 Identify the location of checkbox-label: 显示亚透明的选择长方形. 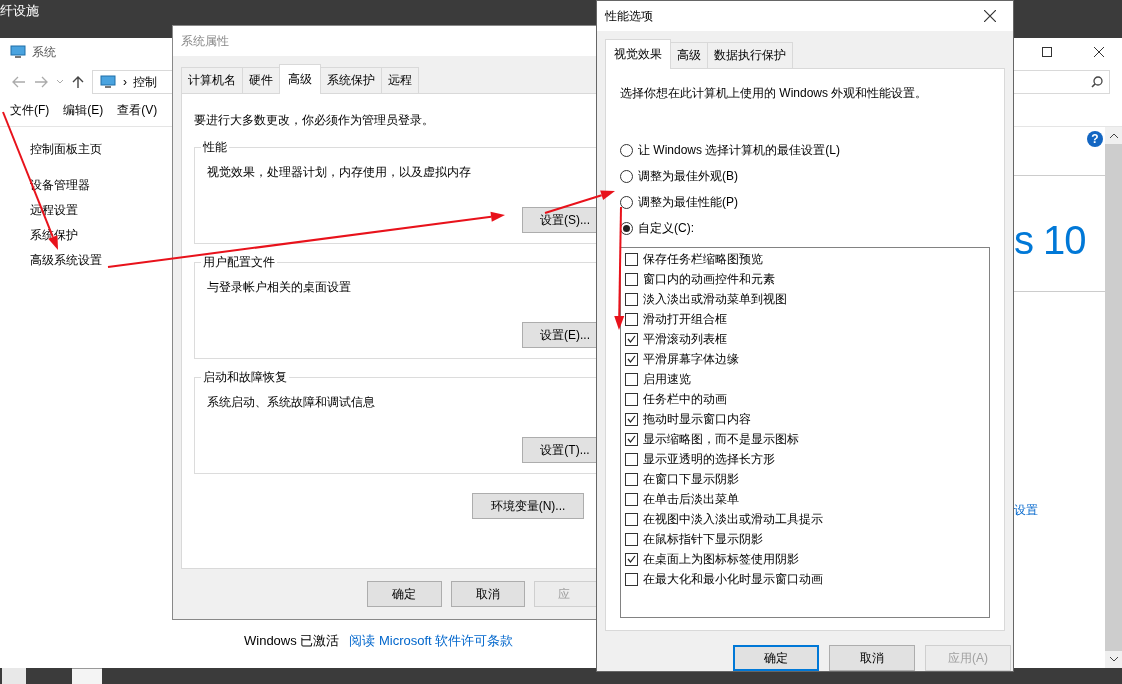
(709, 459).